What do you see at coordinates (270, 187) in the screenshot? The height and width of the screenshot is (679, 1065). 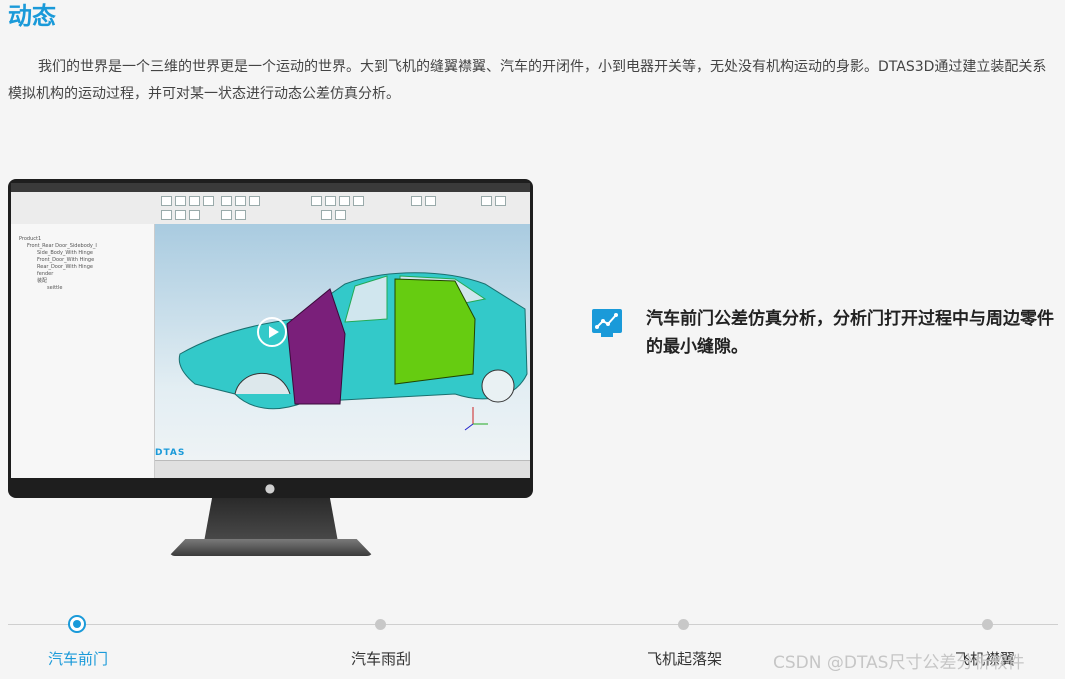 I see `app-menubar` at bounding box center [270, 187].